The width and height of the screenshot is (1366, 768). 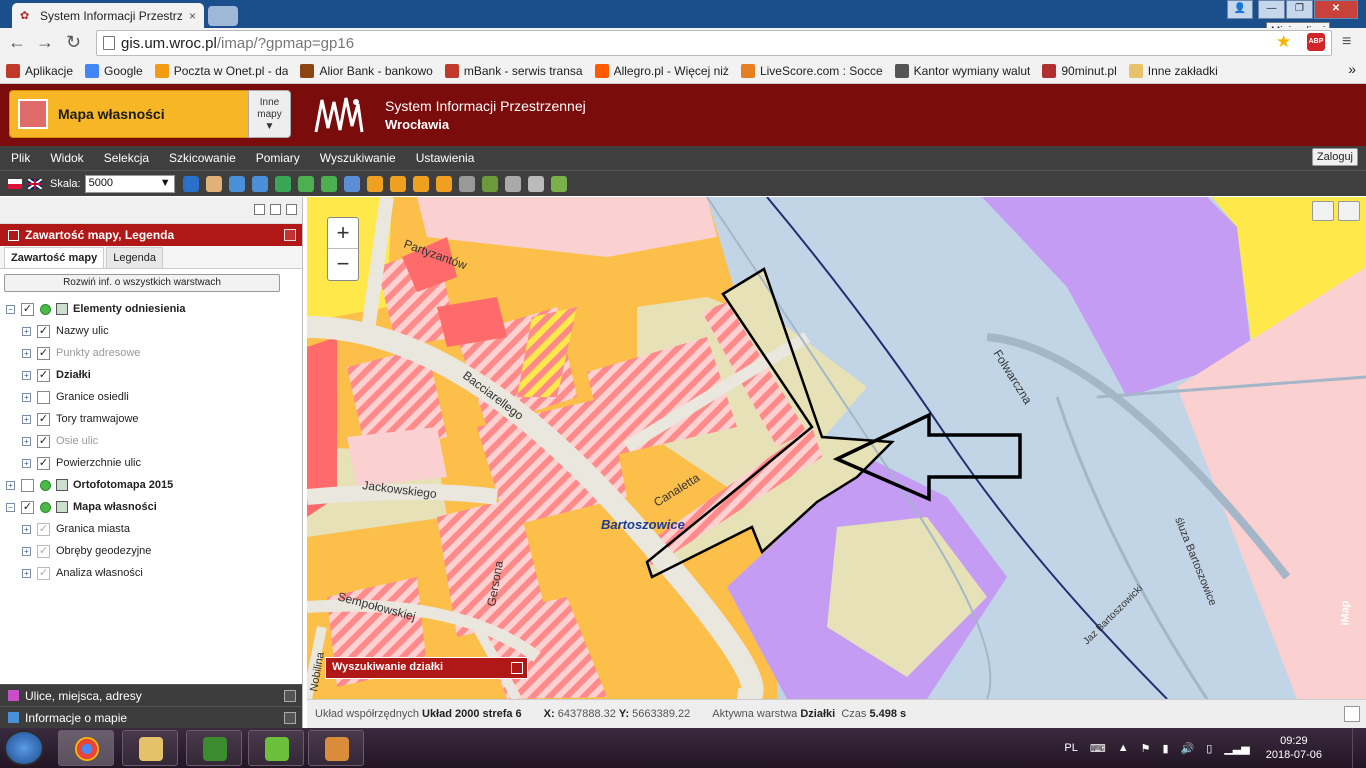 What do you see at coordinates (305, 183) in the screenshot?
I see `back-arrow-icon` at bounding box center [305, 183].